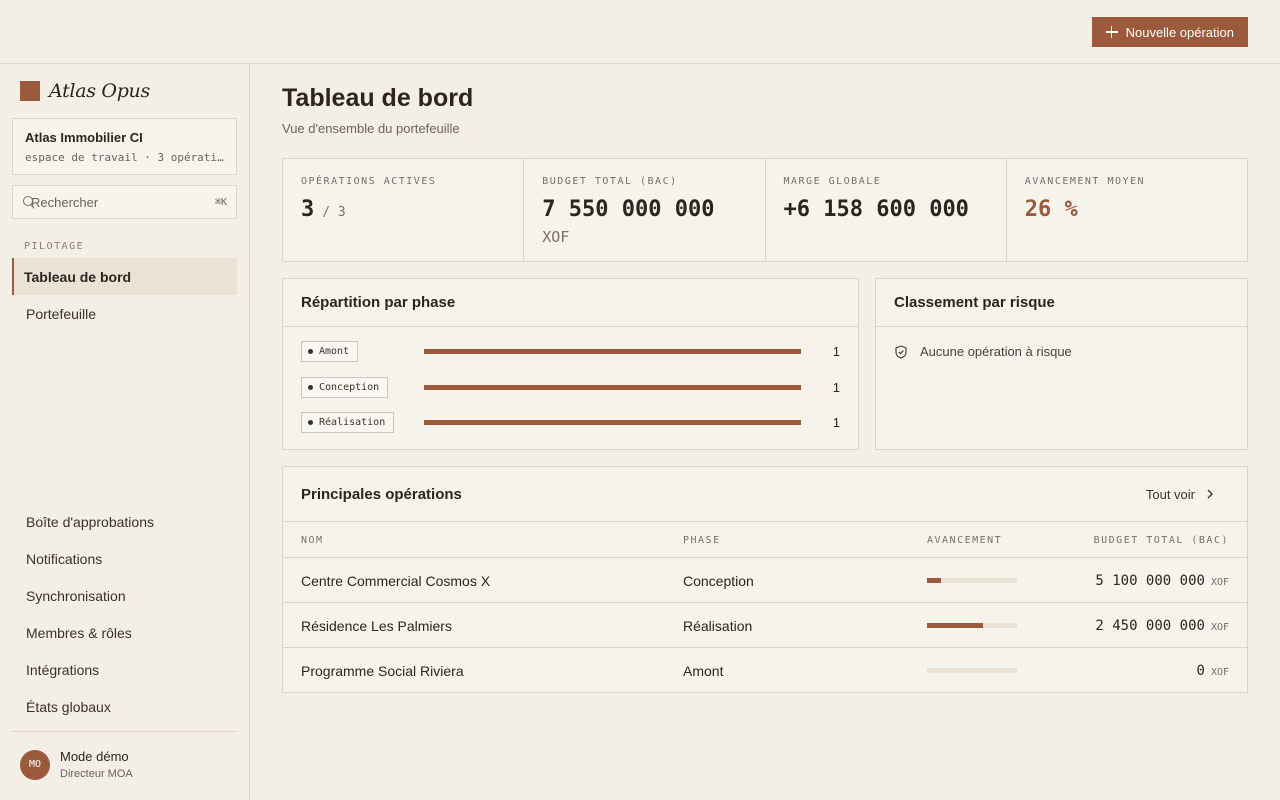  I want to click on table-row: Programme Social Riviera Amont 0 XOF, so click(765, 670).